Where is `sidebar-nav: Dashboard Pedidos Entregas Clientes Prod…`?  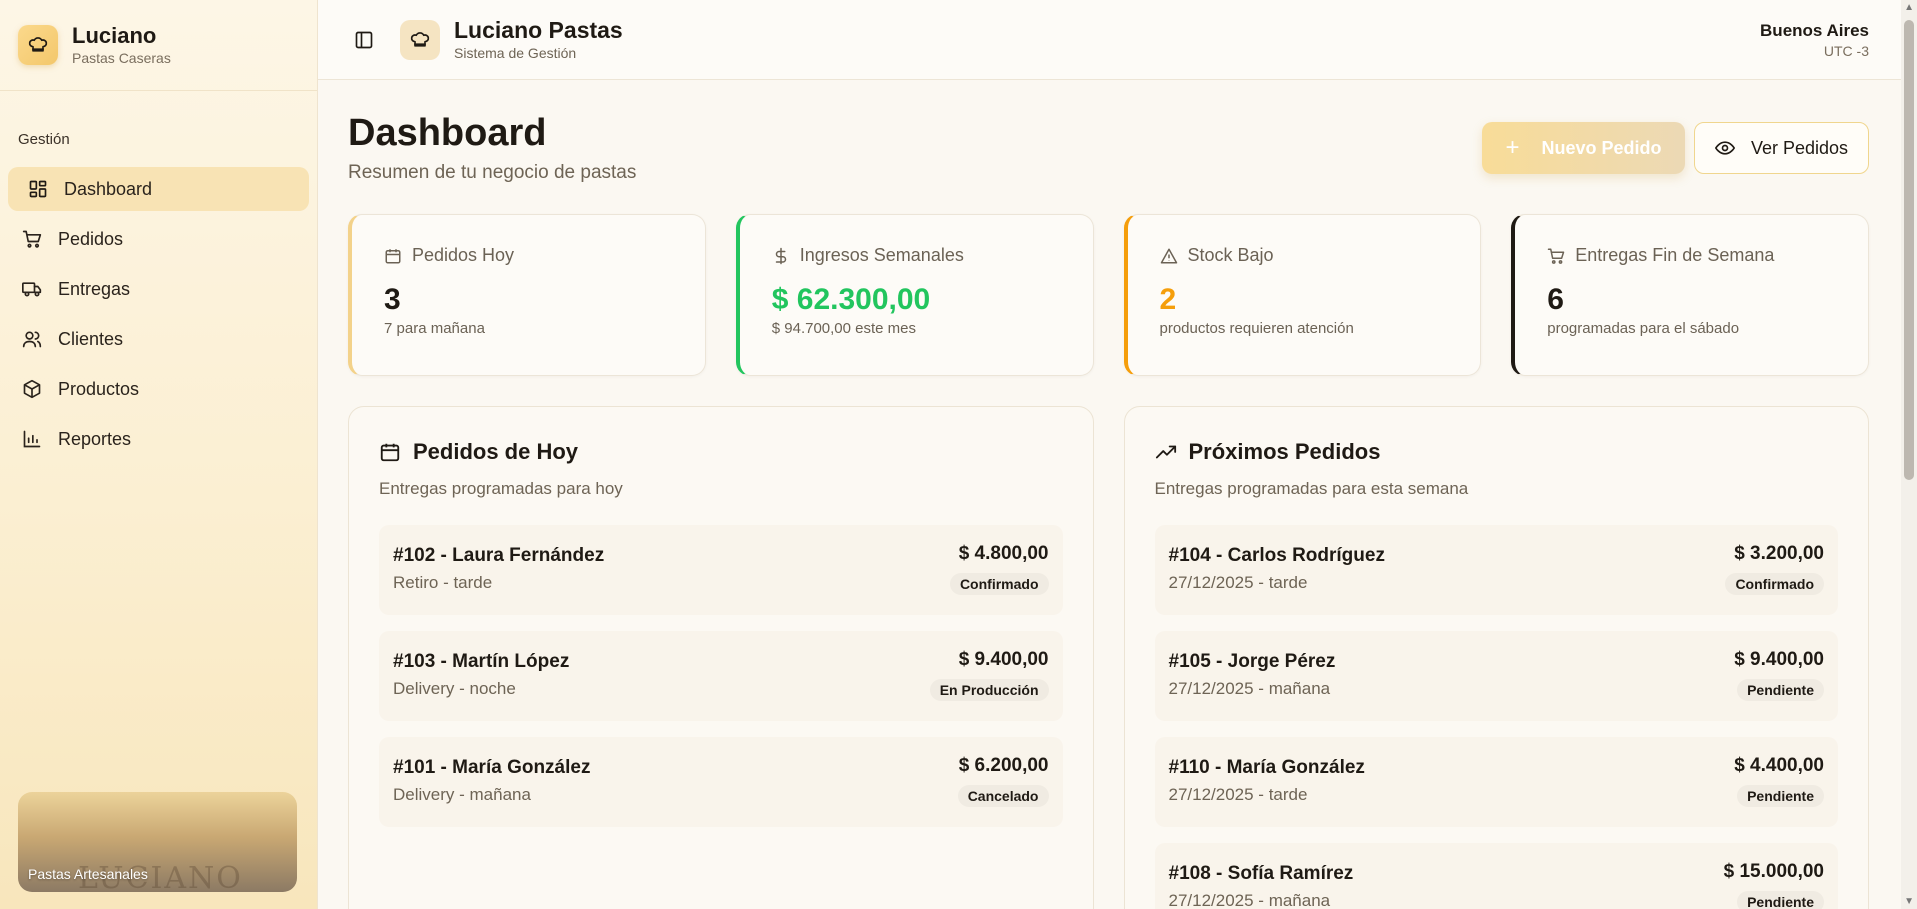 sidebar-nav: Dashboard Pedidos Entregas Clientes Prod… is located at coordinates (158, 314).